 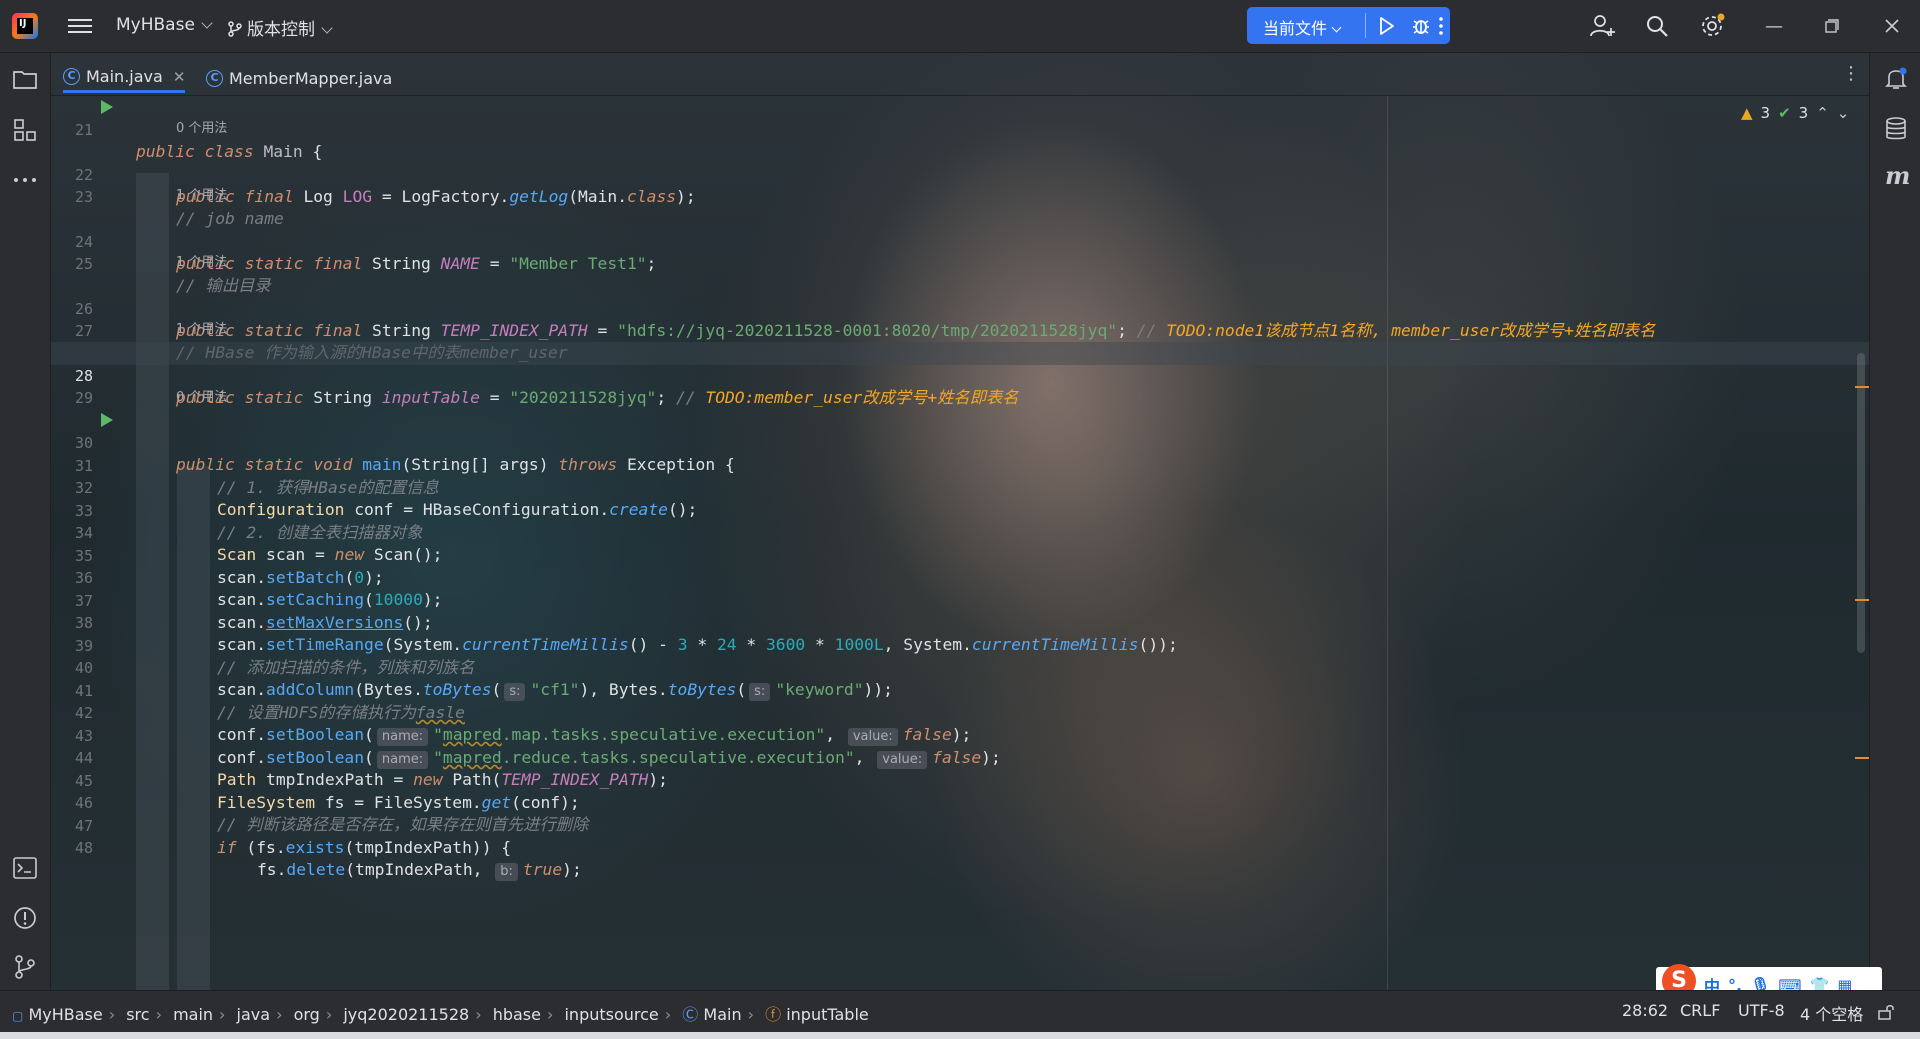 I want to click on structure-icon, so click(x=25, y=130).